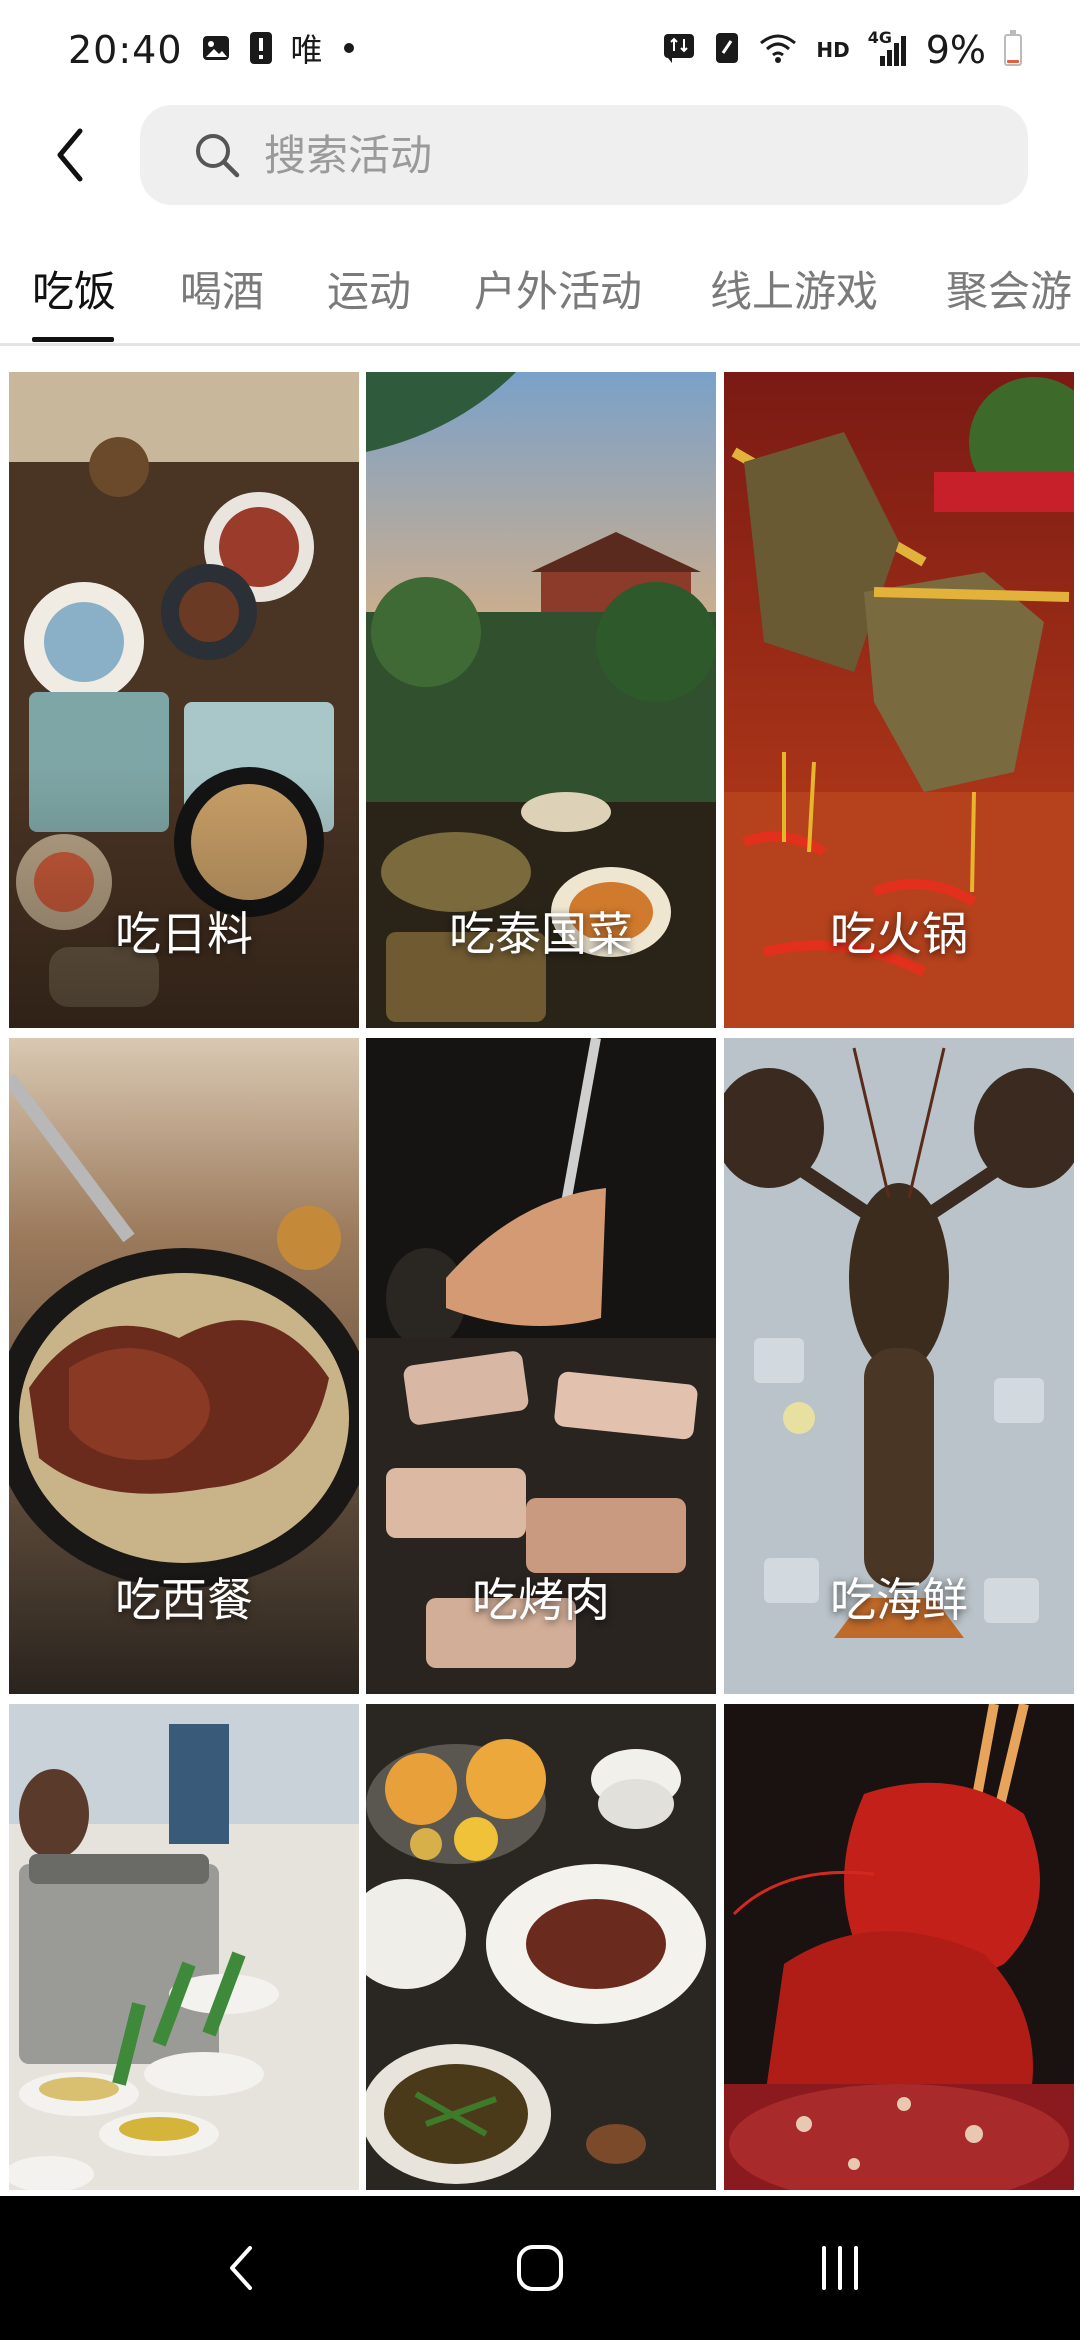 This screenshot has height=2340, width=1080. I want to click on status-bar: 20:40 唯 HD 4G 9%, so click(540, 50).